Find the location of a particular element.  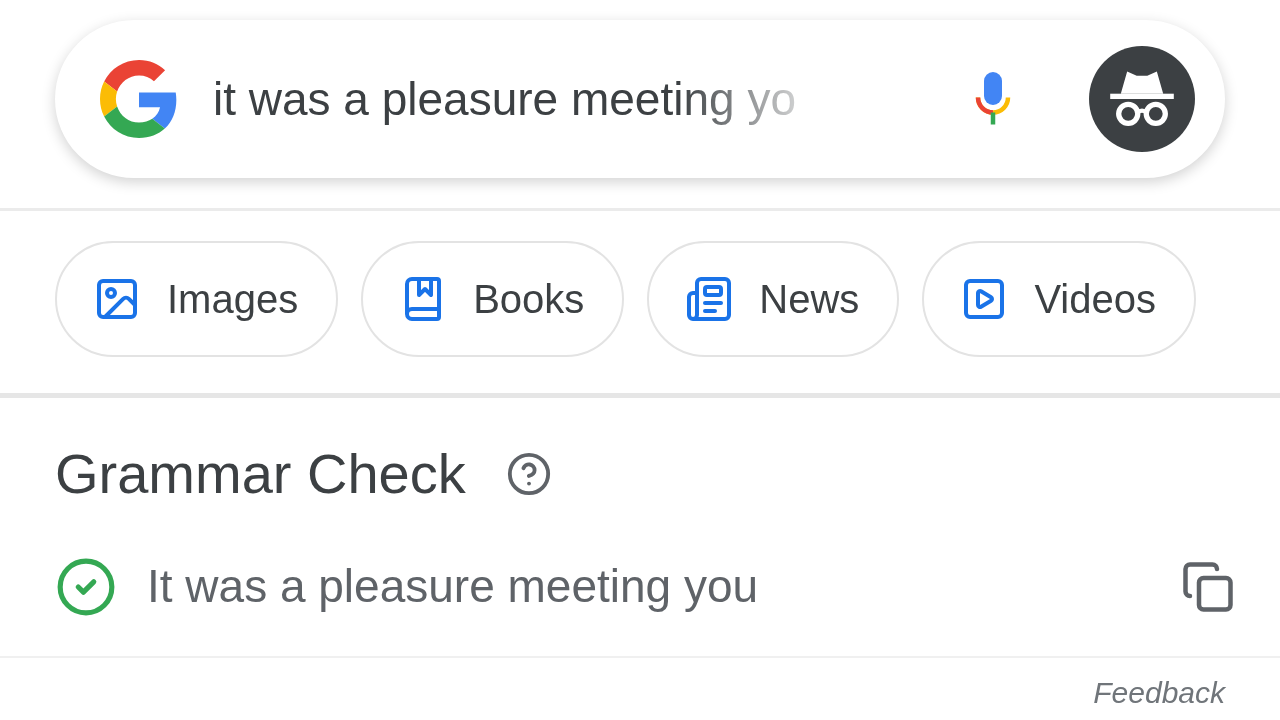

filter-chip: Images is located at coordinates (197, 299).